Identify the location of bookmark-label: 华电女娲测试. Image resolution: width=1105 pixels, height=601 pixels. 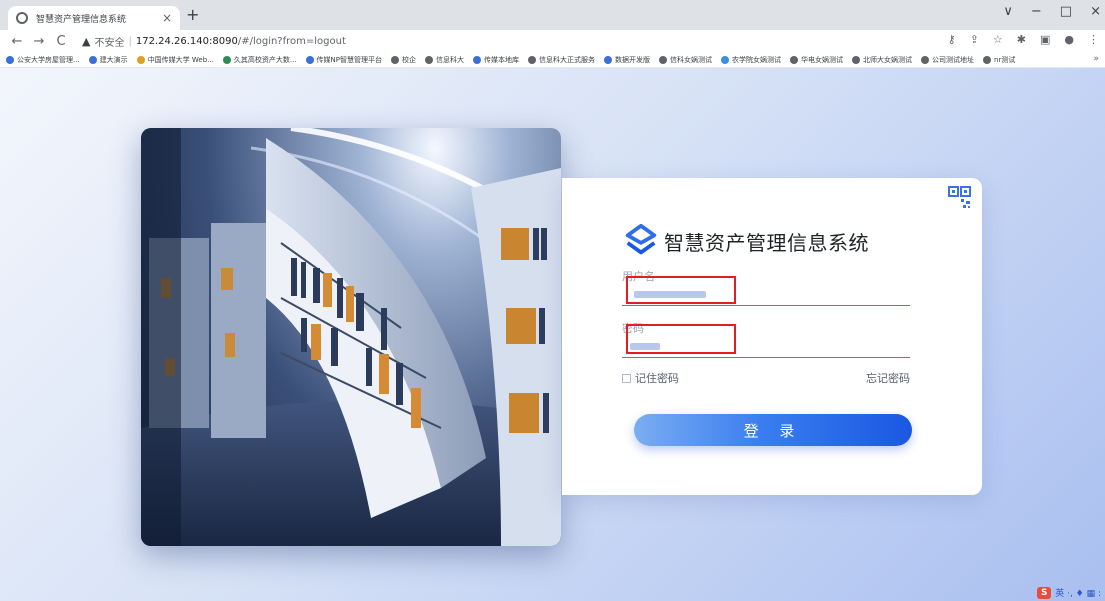
(822, 59).